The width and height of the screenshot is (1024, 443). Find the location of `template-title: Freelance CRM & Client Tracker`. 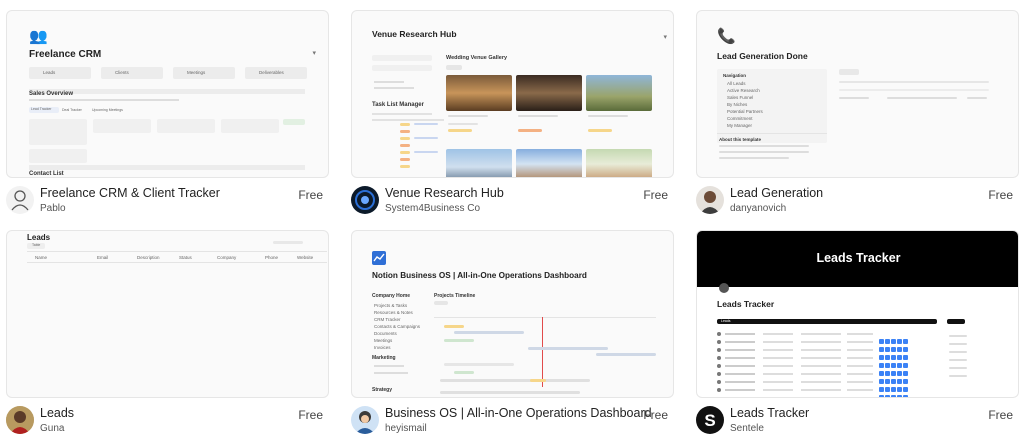

template-title: Freelance CRM & Client Tracker is located at coordinates (130, 193).